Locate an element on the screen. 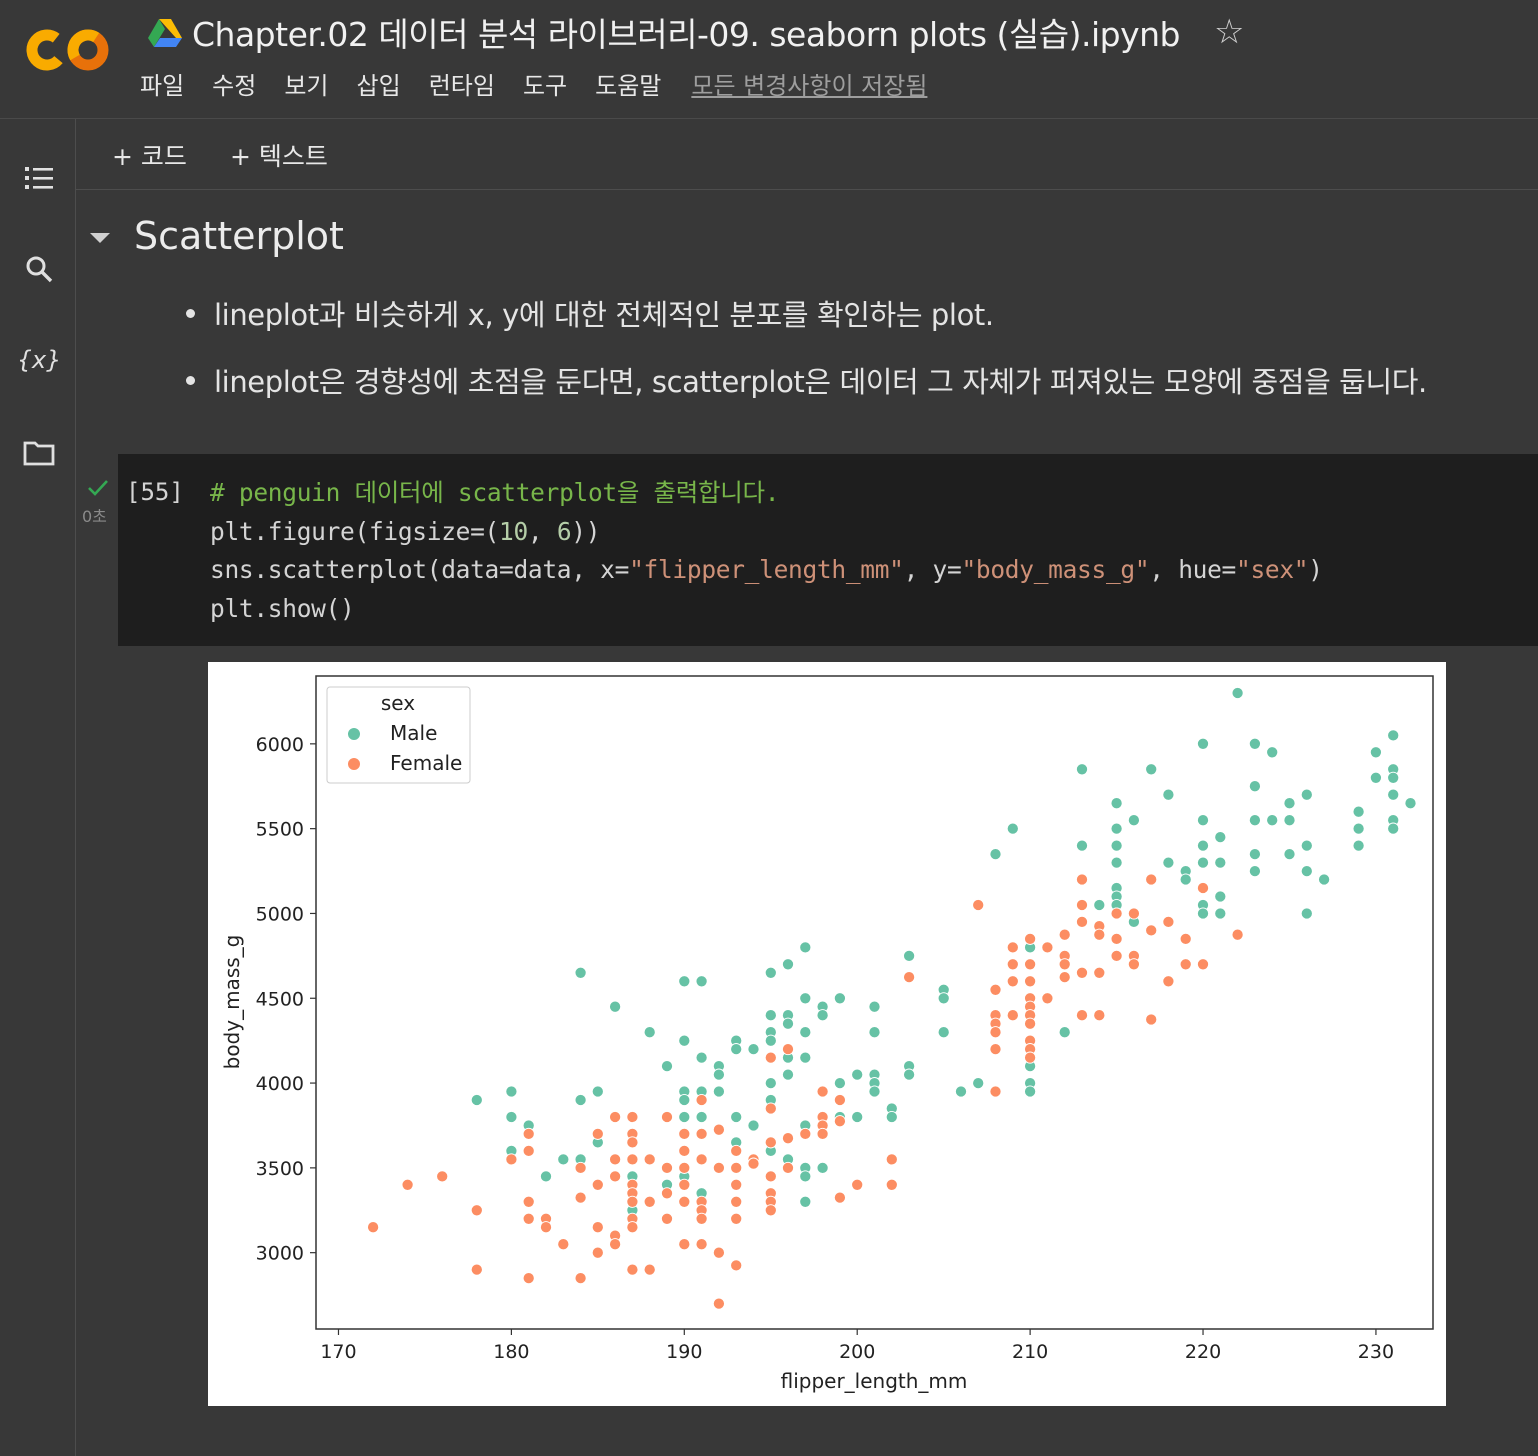 The height and width of the screenshot is (1456, 1538). save-status-link: 모든 변경사항이 저장됨 is located at coordinates (809, 83).